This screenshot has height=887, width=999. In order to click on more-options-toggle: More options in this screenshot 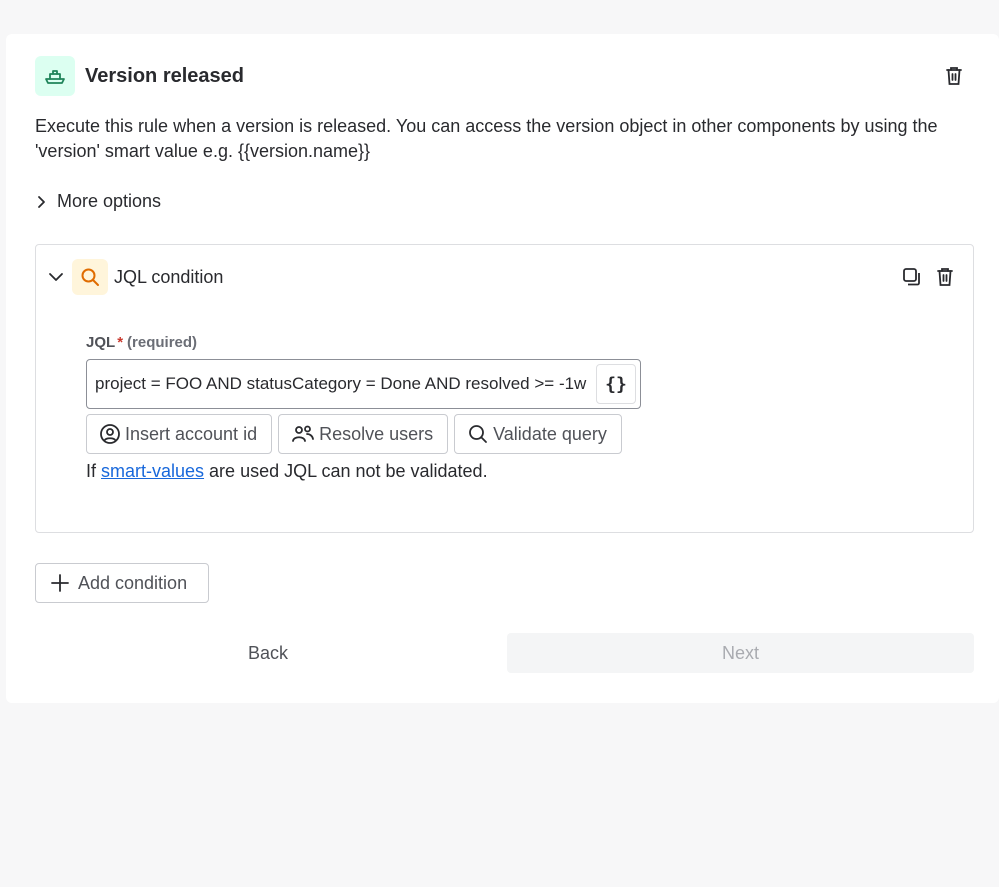, I will do `click(98, 201)`.